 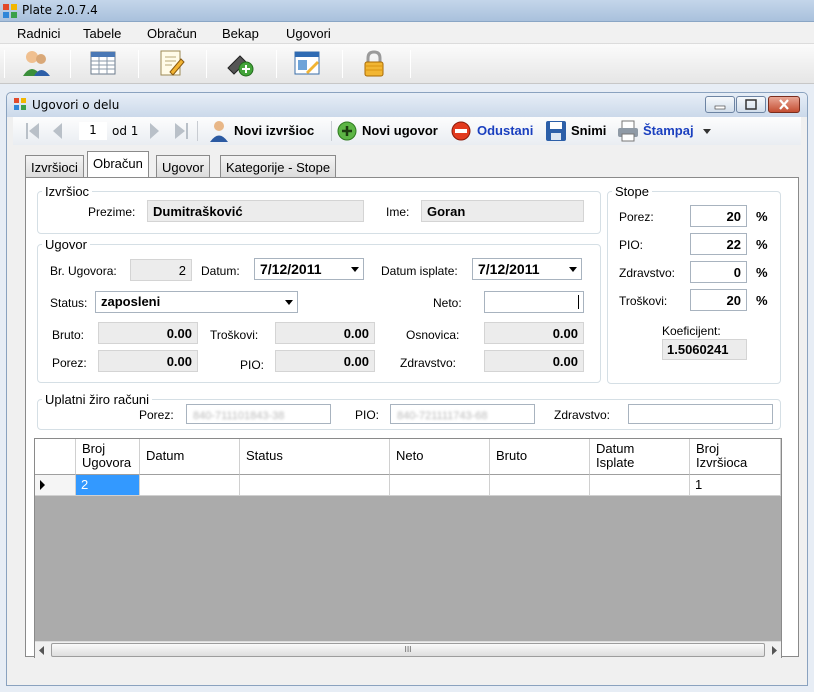 What do you see at coordinates (647, 273) in the screenshot?
I see `rate-health-label: Zdravstvo:` at bounding box center [647, 273].